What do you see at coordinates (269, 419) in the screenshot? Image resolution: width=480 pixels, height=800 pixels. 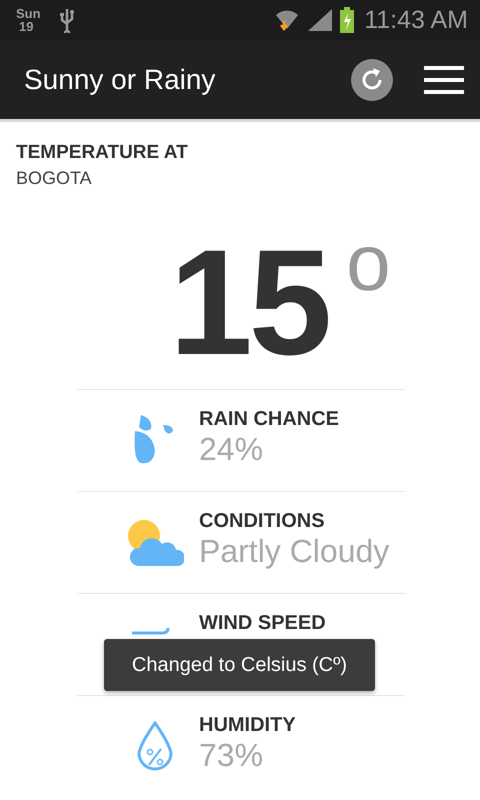 I see `metric-label: RAIN CHANCE` at bounding box center [269, 419].